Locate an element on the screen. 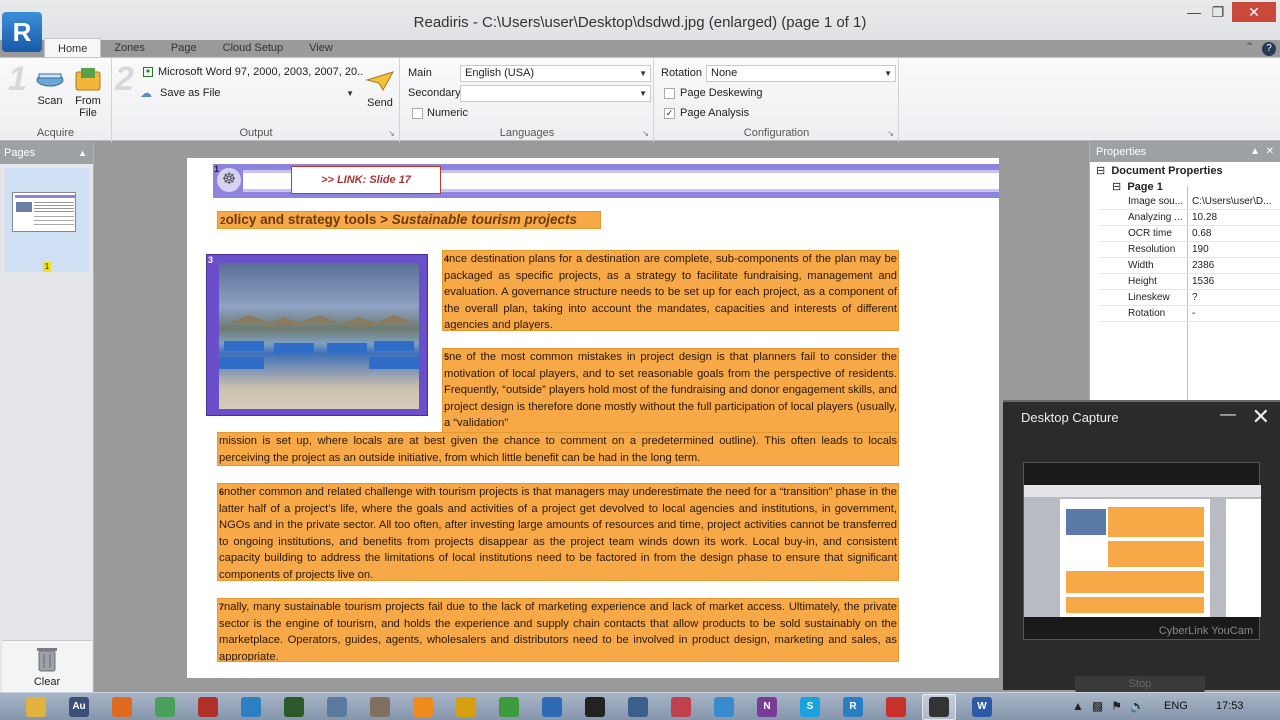 The image size is (1280, 720). collapse-ribbon-icon: ⌃ is located at coordinates (1250, 47).